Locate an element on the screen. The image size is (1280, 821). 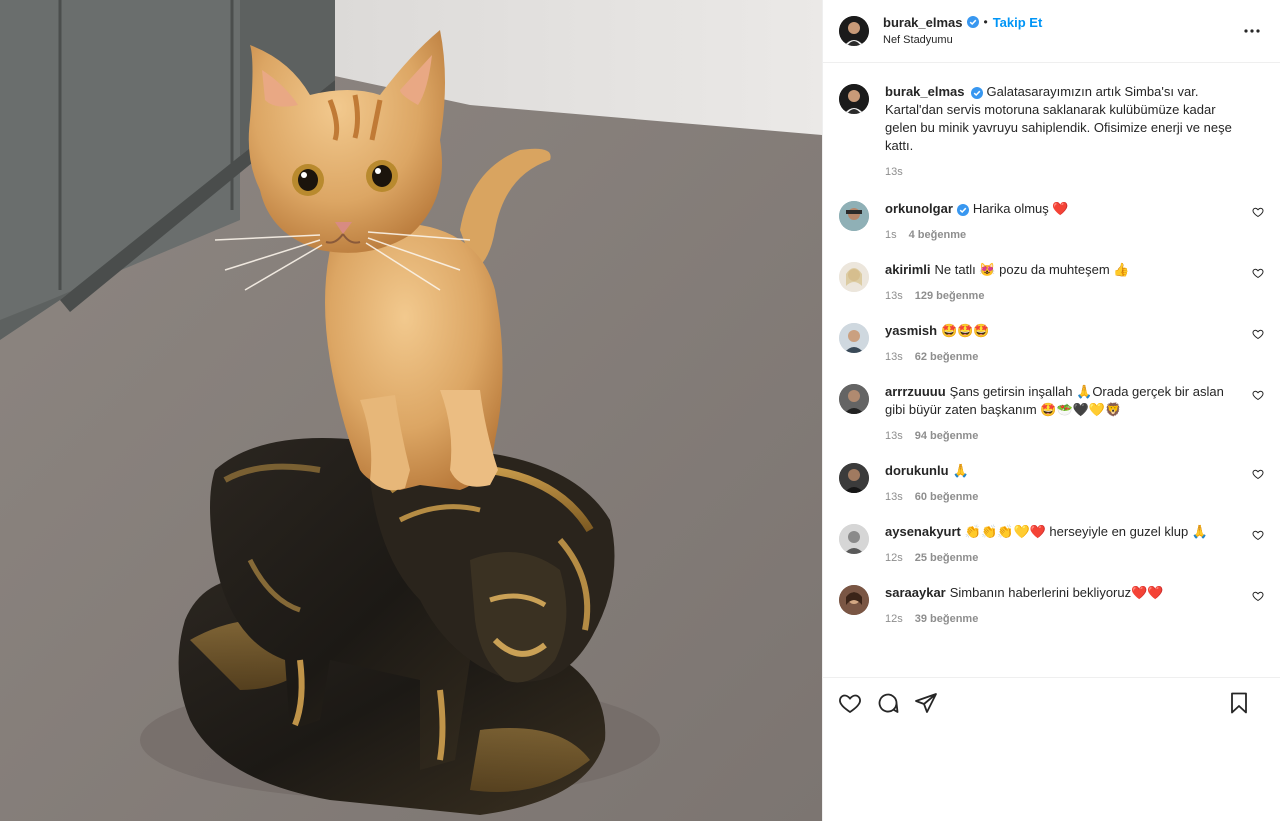
comment-likes: 60 beğenme is located at coordinates (947, 497).